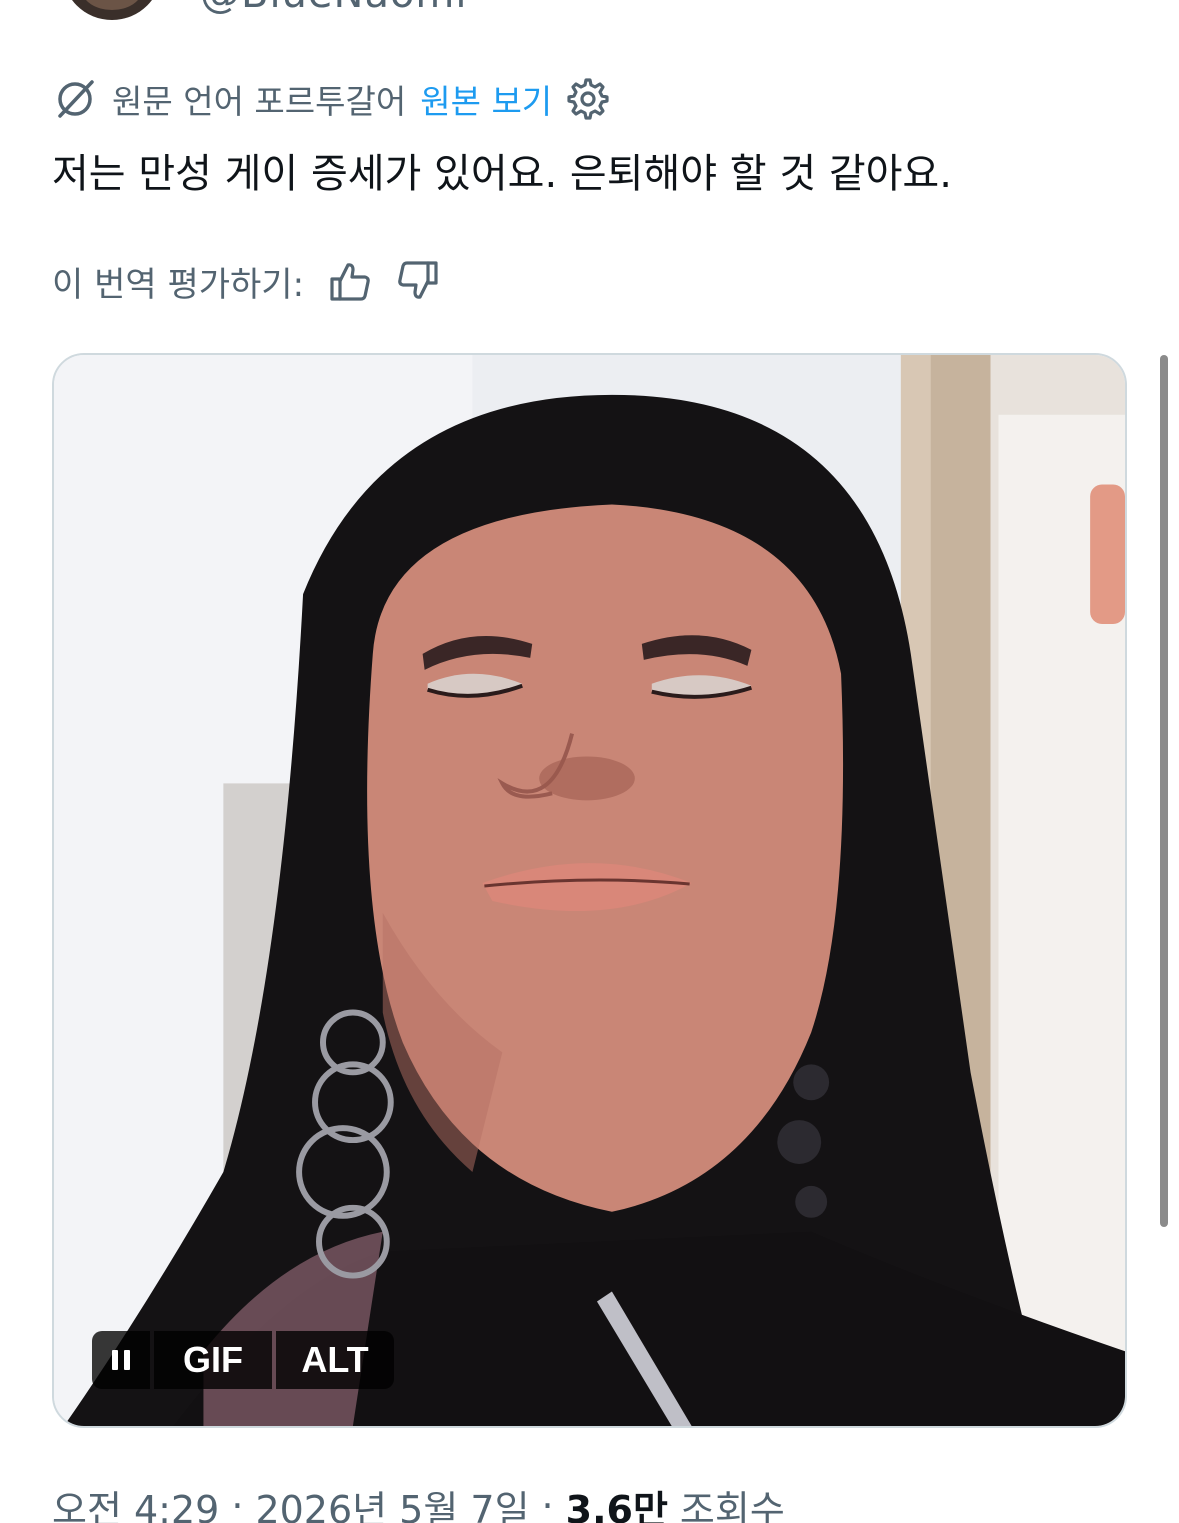 Image resolution: width=1179 pixels, height=1523 pixels. I want to click on translation-info-row: 원문 언어 포르투갈어 원본 보기, so click(331, 99).